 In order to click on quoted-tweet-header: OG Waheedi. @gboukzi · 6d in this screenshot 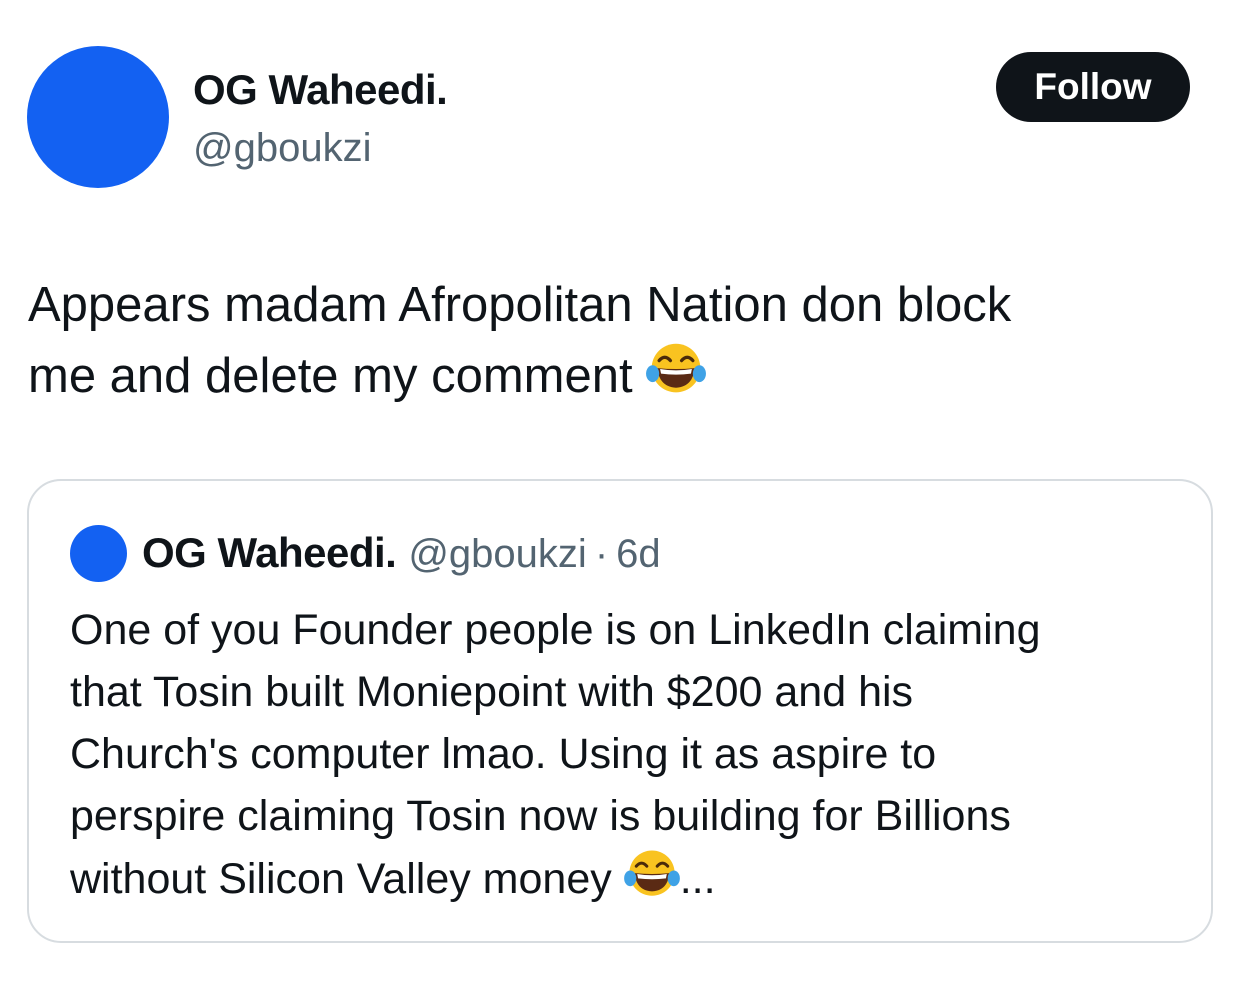, I will do `click(401, 558)`.